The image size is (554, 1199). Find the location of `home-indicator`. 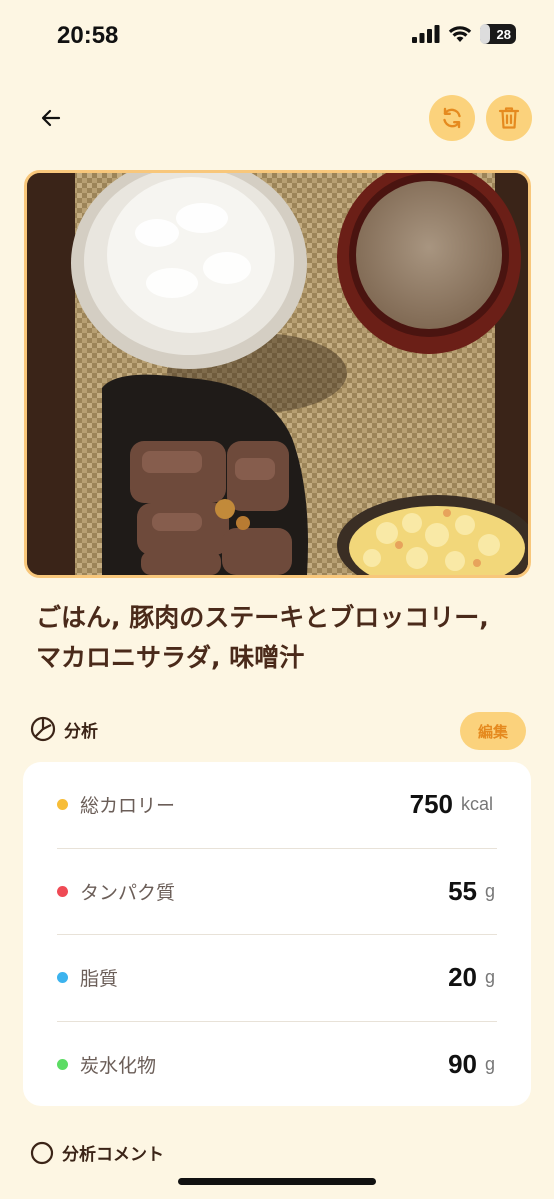

home-indicator is located at coordinates (277, 1181).